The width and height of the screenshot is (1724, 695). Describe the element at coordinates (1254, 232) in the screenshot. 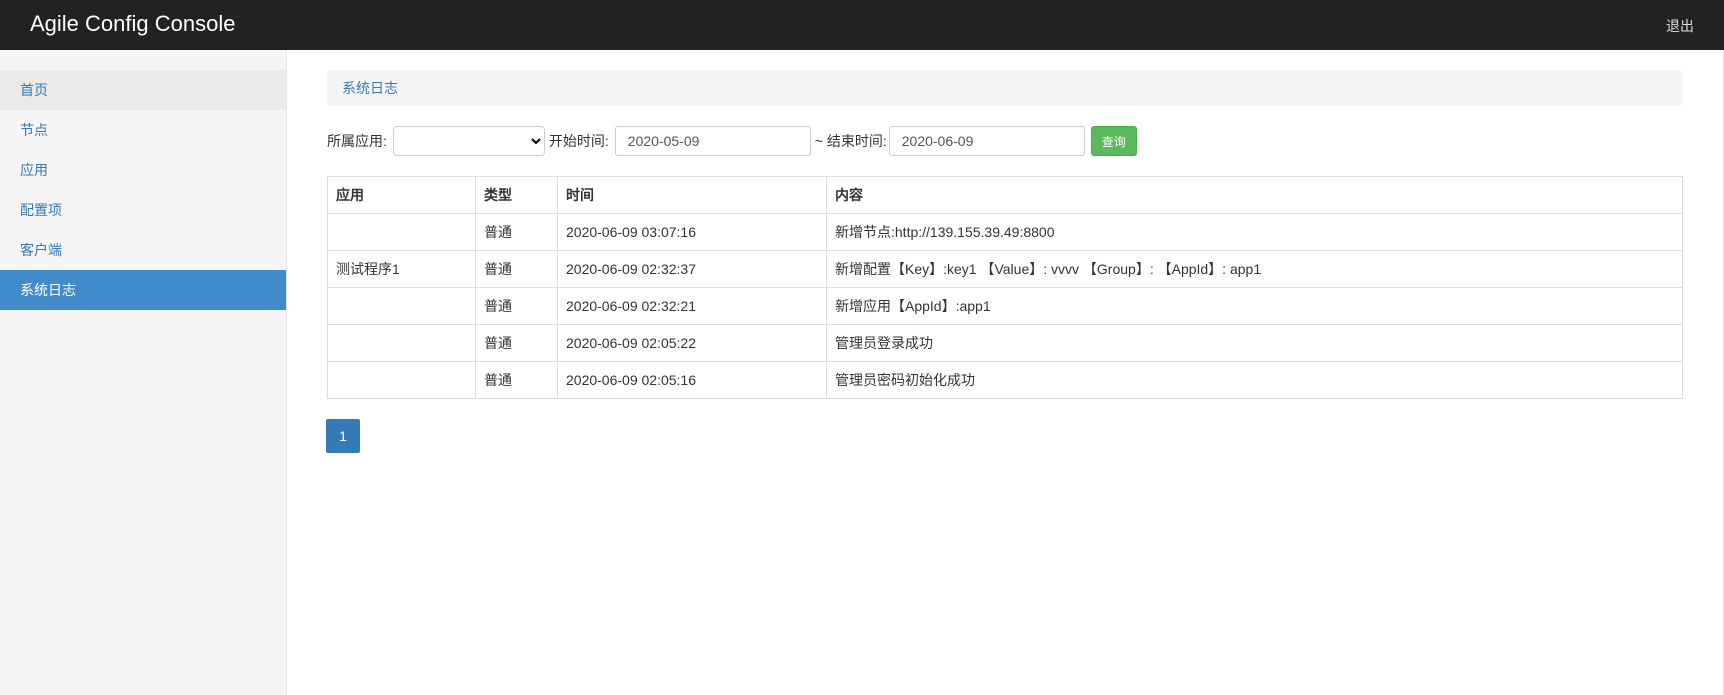

I see `cell-content: 新增节点:http://139.155.39.49:8800` at that location.